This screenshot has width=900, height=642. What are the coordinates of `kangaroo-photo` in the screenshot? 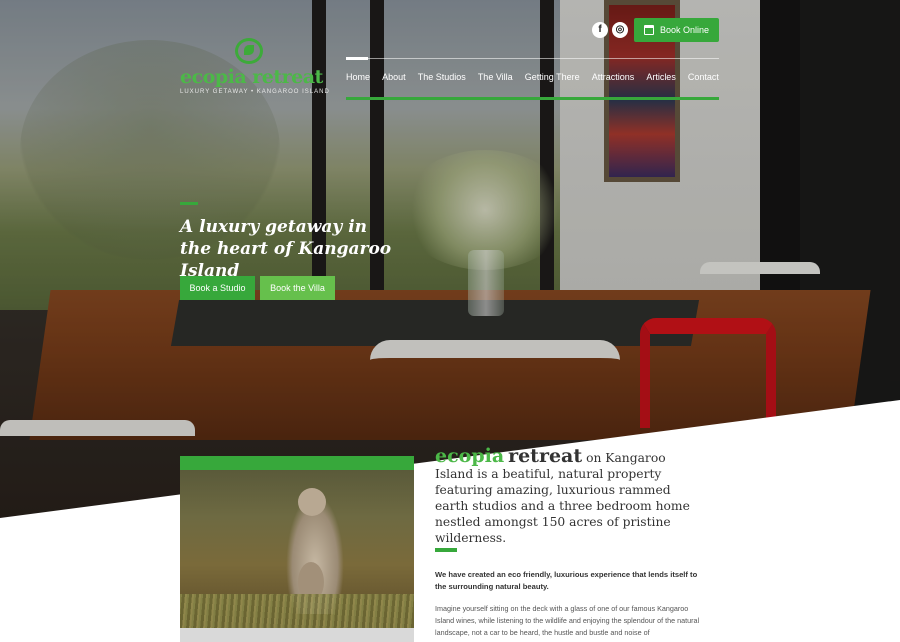 It's located at (297, 549).